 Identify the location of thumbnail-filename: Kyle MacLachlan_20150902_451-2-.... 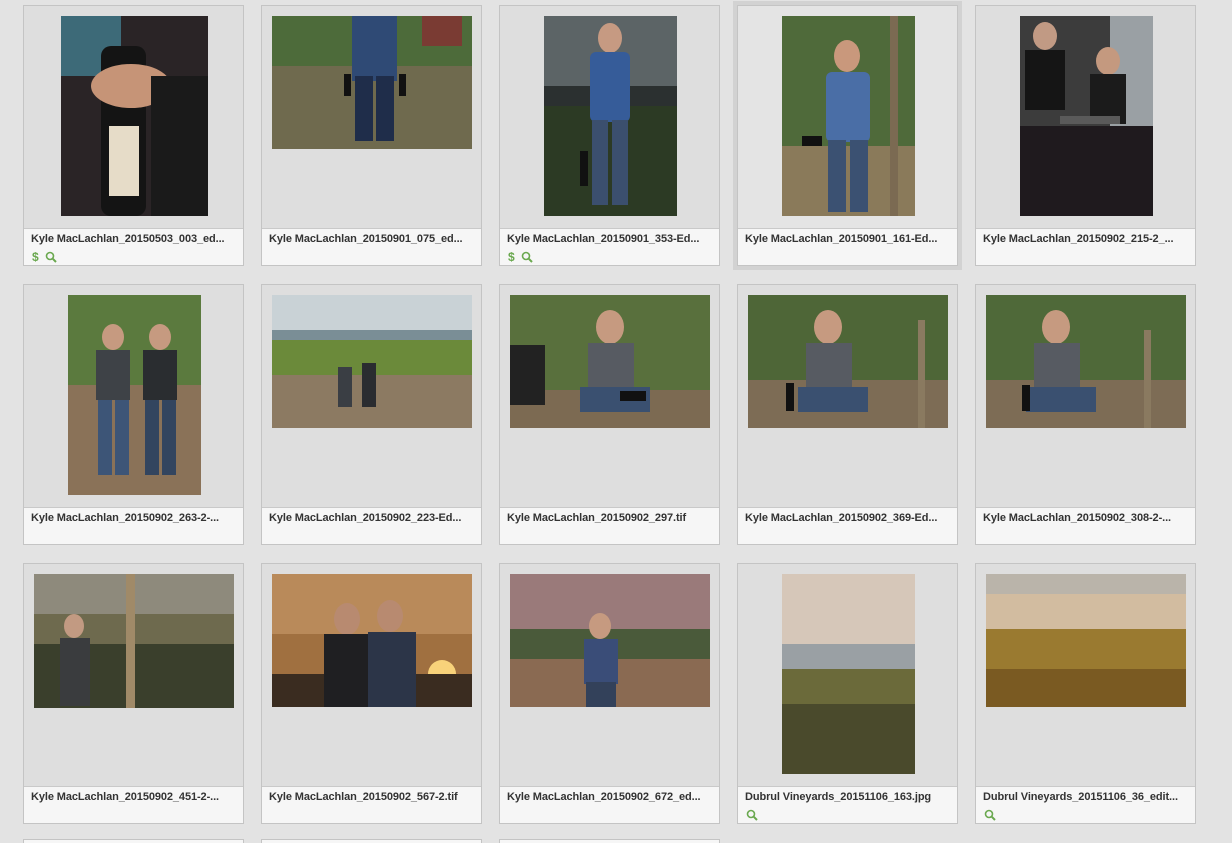
(125, 797).